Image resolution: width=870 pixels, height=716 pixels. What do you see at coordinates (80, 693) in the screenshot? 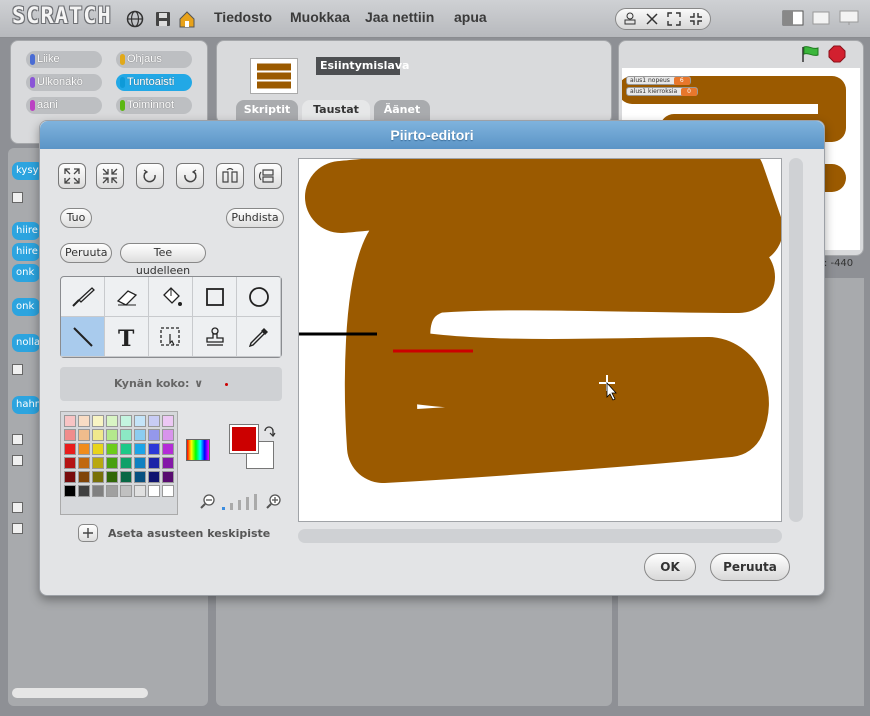
I see `palette-scrollbar` at bounding box center [80, 693].